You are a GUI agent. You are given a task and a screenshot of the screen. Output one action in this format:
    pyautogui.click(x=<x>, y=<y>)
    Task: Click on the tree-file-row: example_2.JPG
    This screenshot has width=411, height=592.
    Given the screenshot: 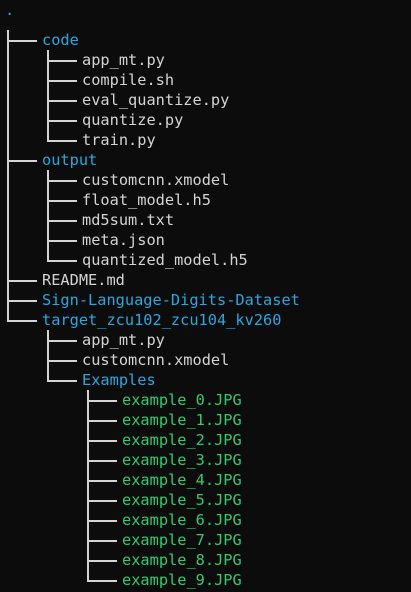 What is the action you would take?
    pyautogui.click(x=205, y=440)
    